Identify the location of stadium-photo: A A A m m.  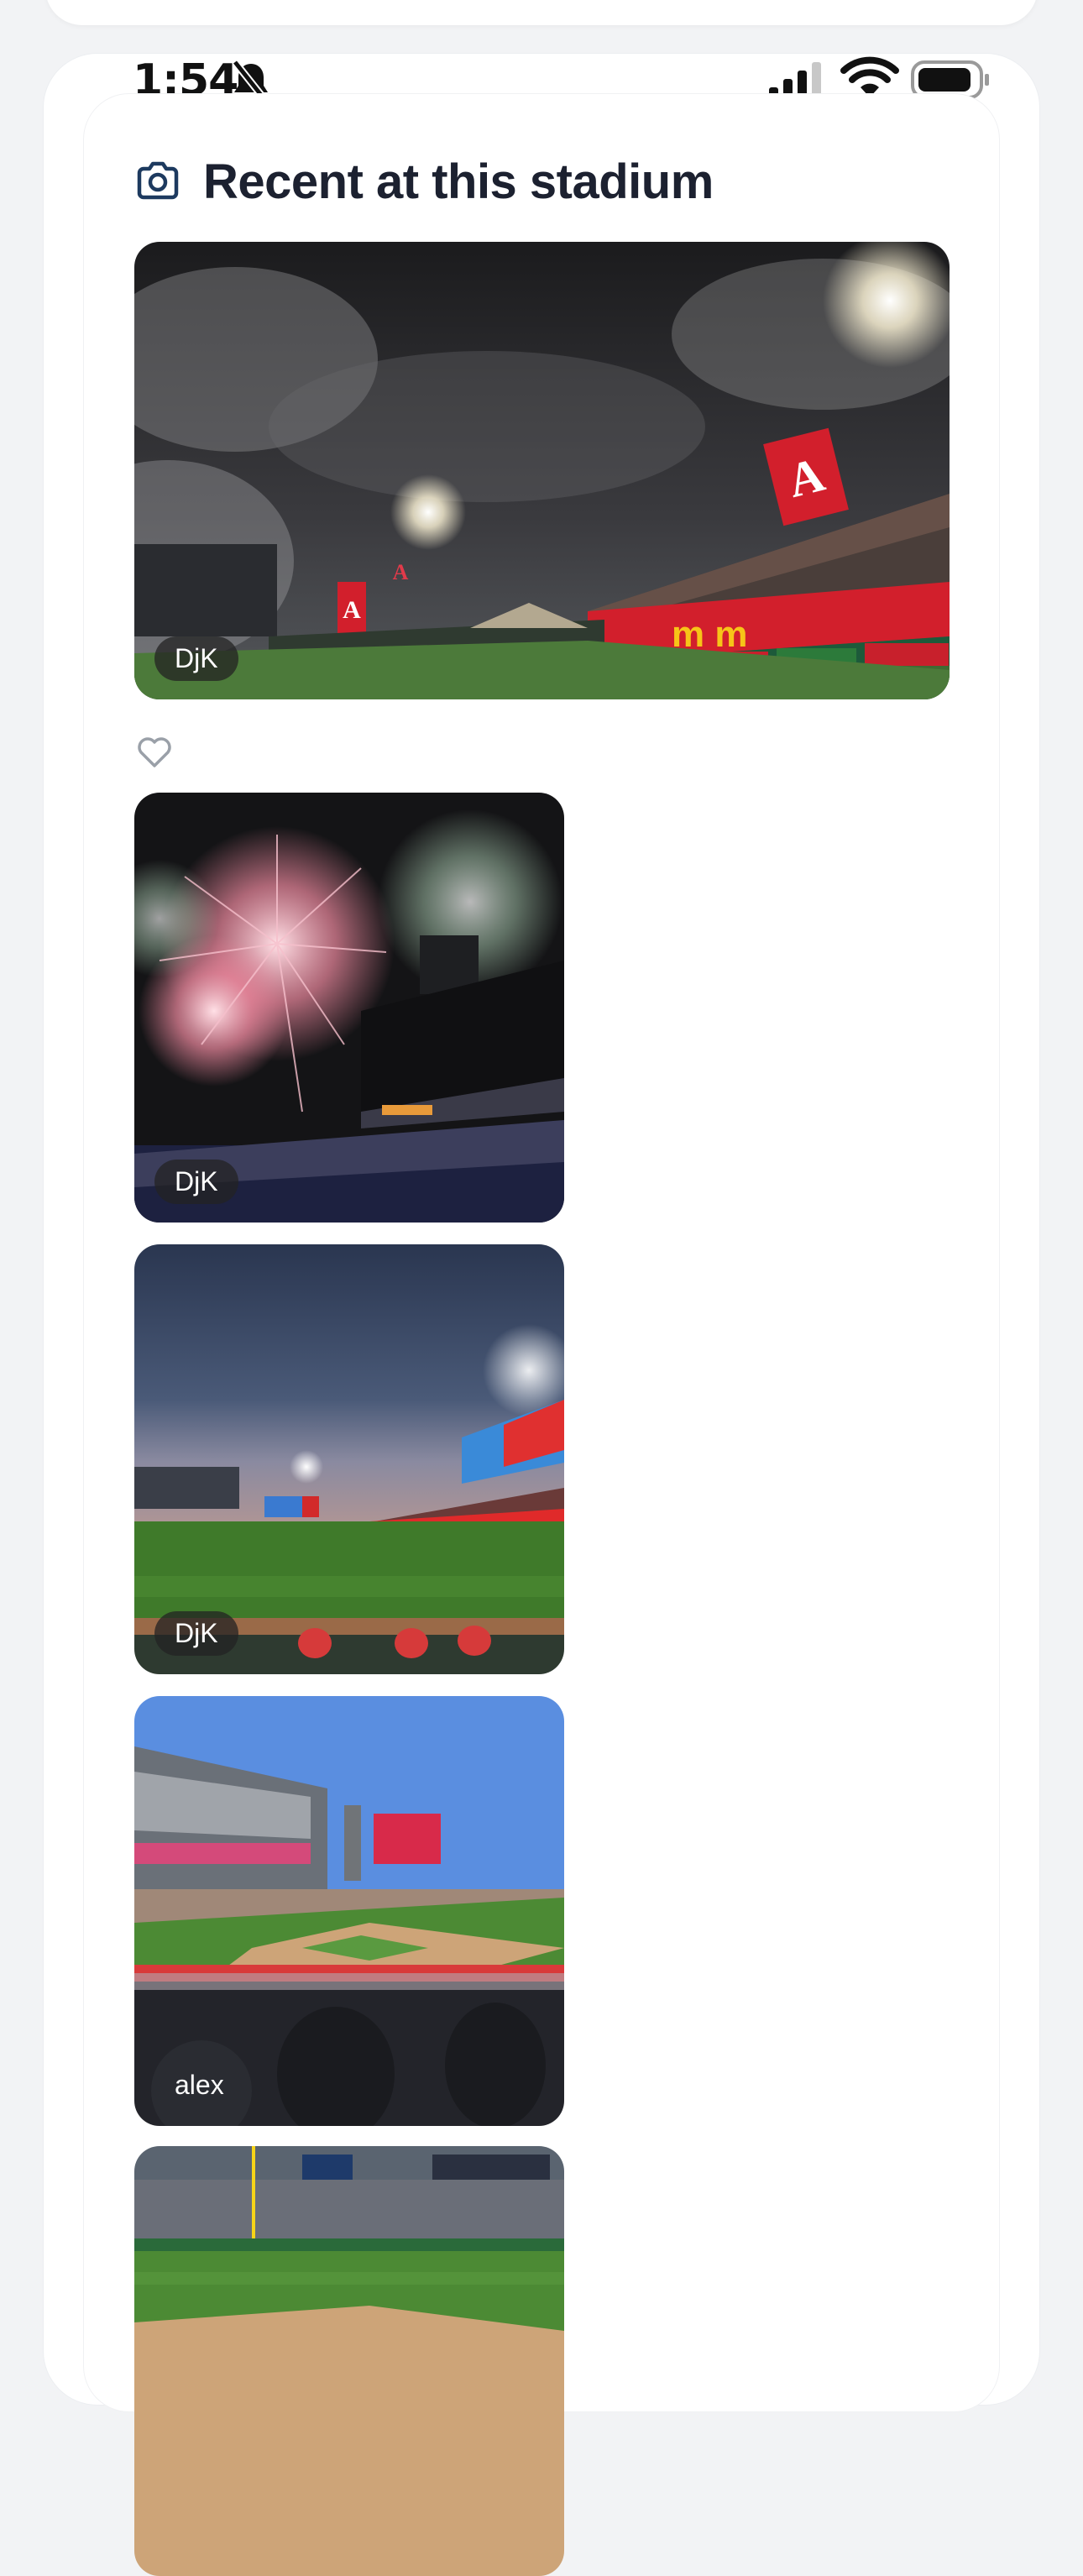
(542, 471).